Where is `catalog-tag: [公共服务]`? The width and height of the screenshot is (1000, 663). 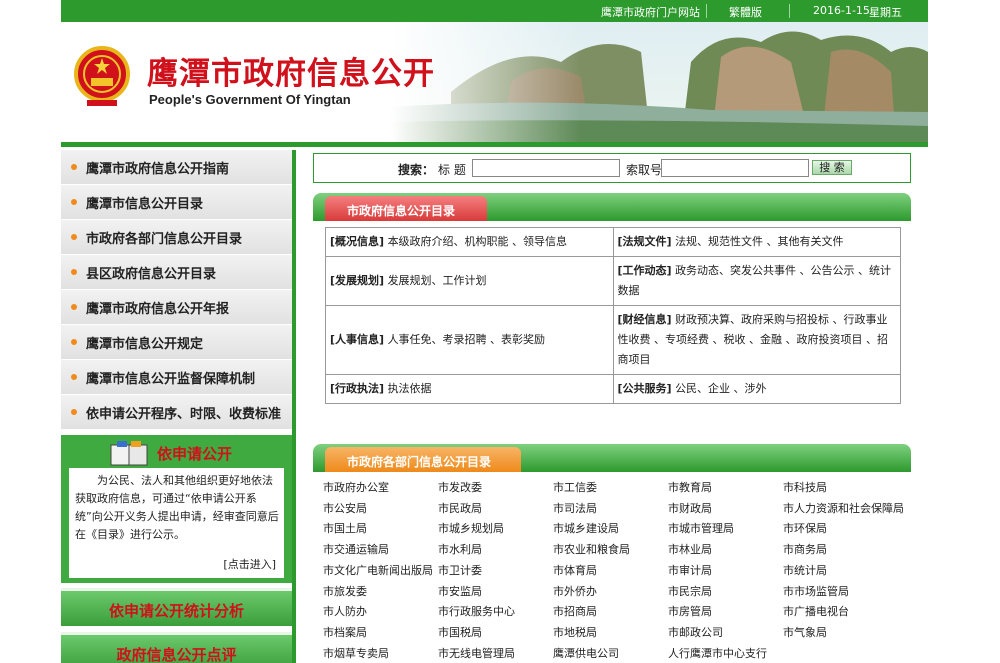 catalog-tag: [公共服务] is located at coordinates (645, 388).